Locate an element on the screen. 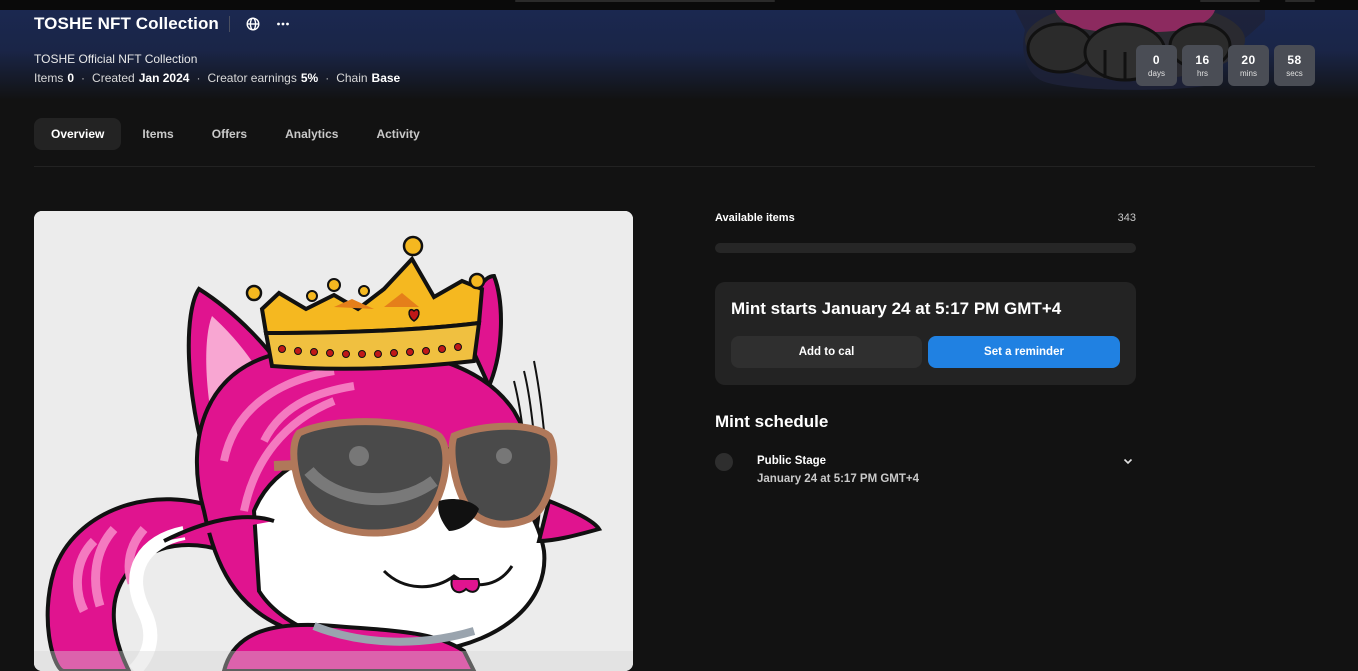 The height and width of the screenshot is (671, 1358). countdown-hours: 16 hrs is located at coordinates (1202, 65).